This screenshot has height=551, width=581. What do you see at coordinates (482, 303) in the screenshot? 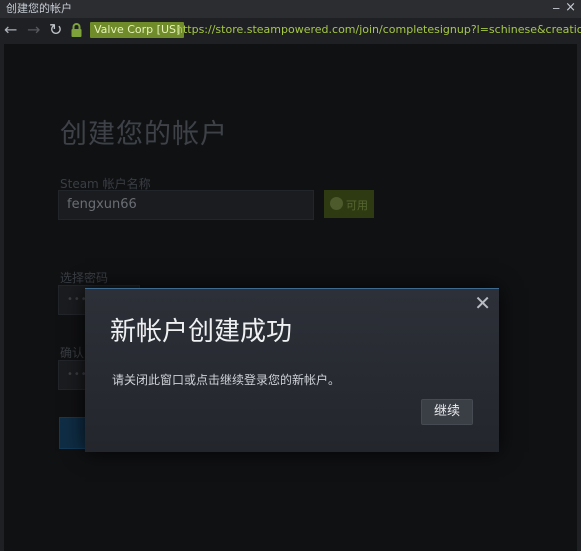
I see `dialog-close-icon: ✕` at bounding box center [482, 303].